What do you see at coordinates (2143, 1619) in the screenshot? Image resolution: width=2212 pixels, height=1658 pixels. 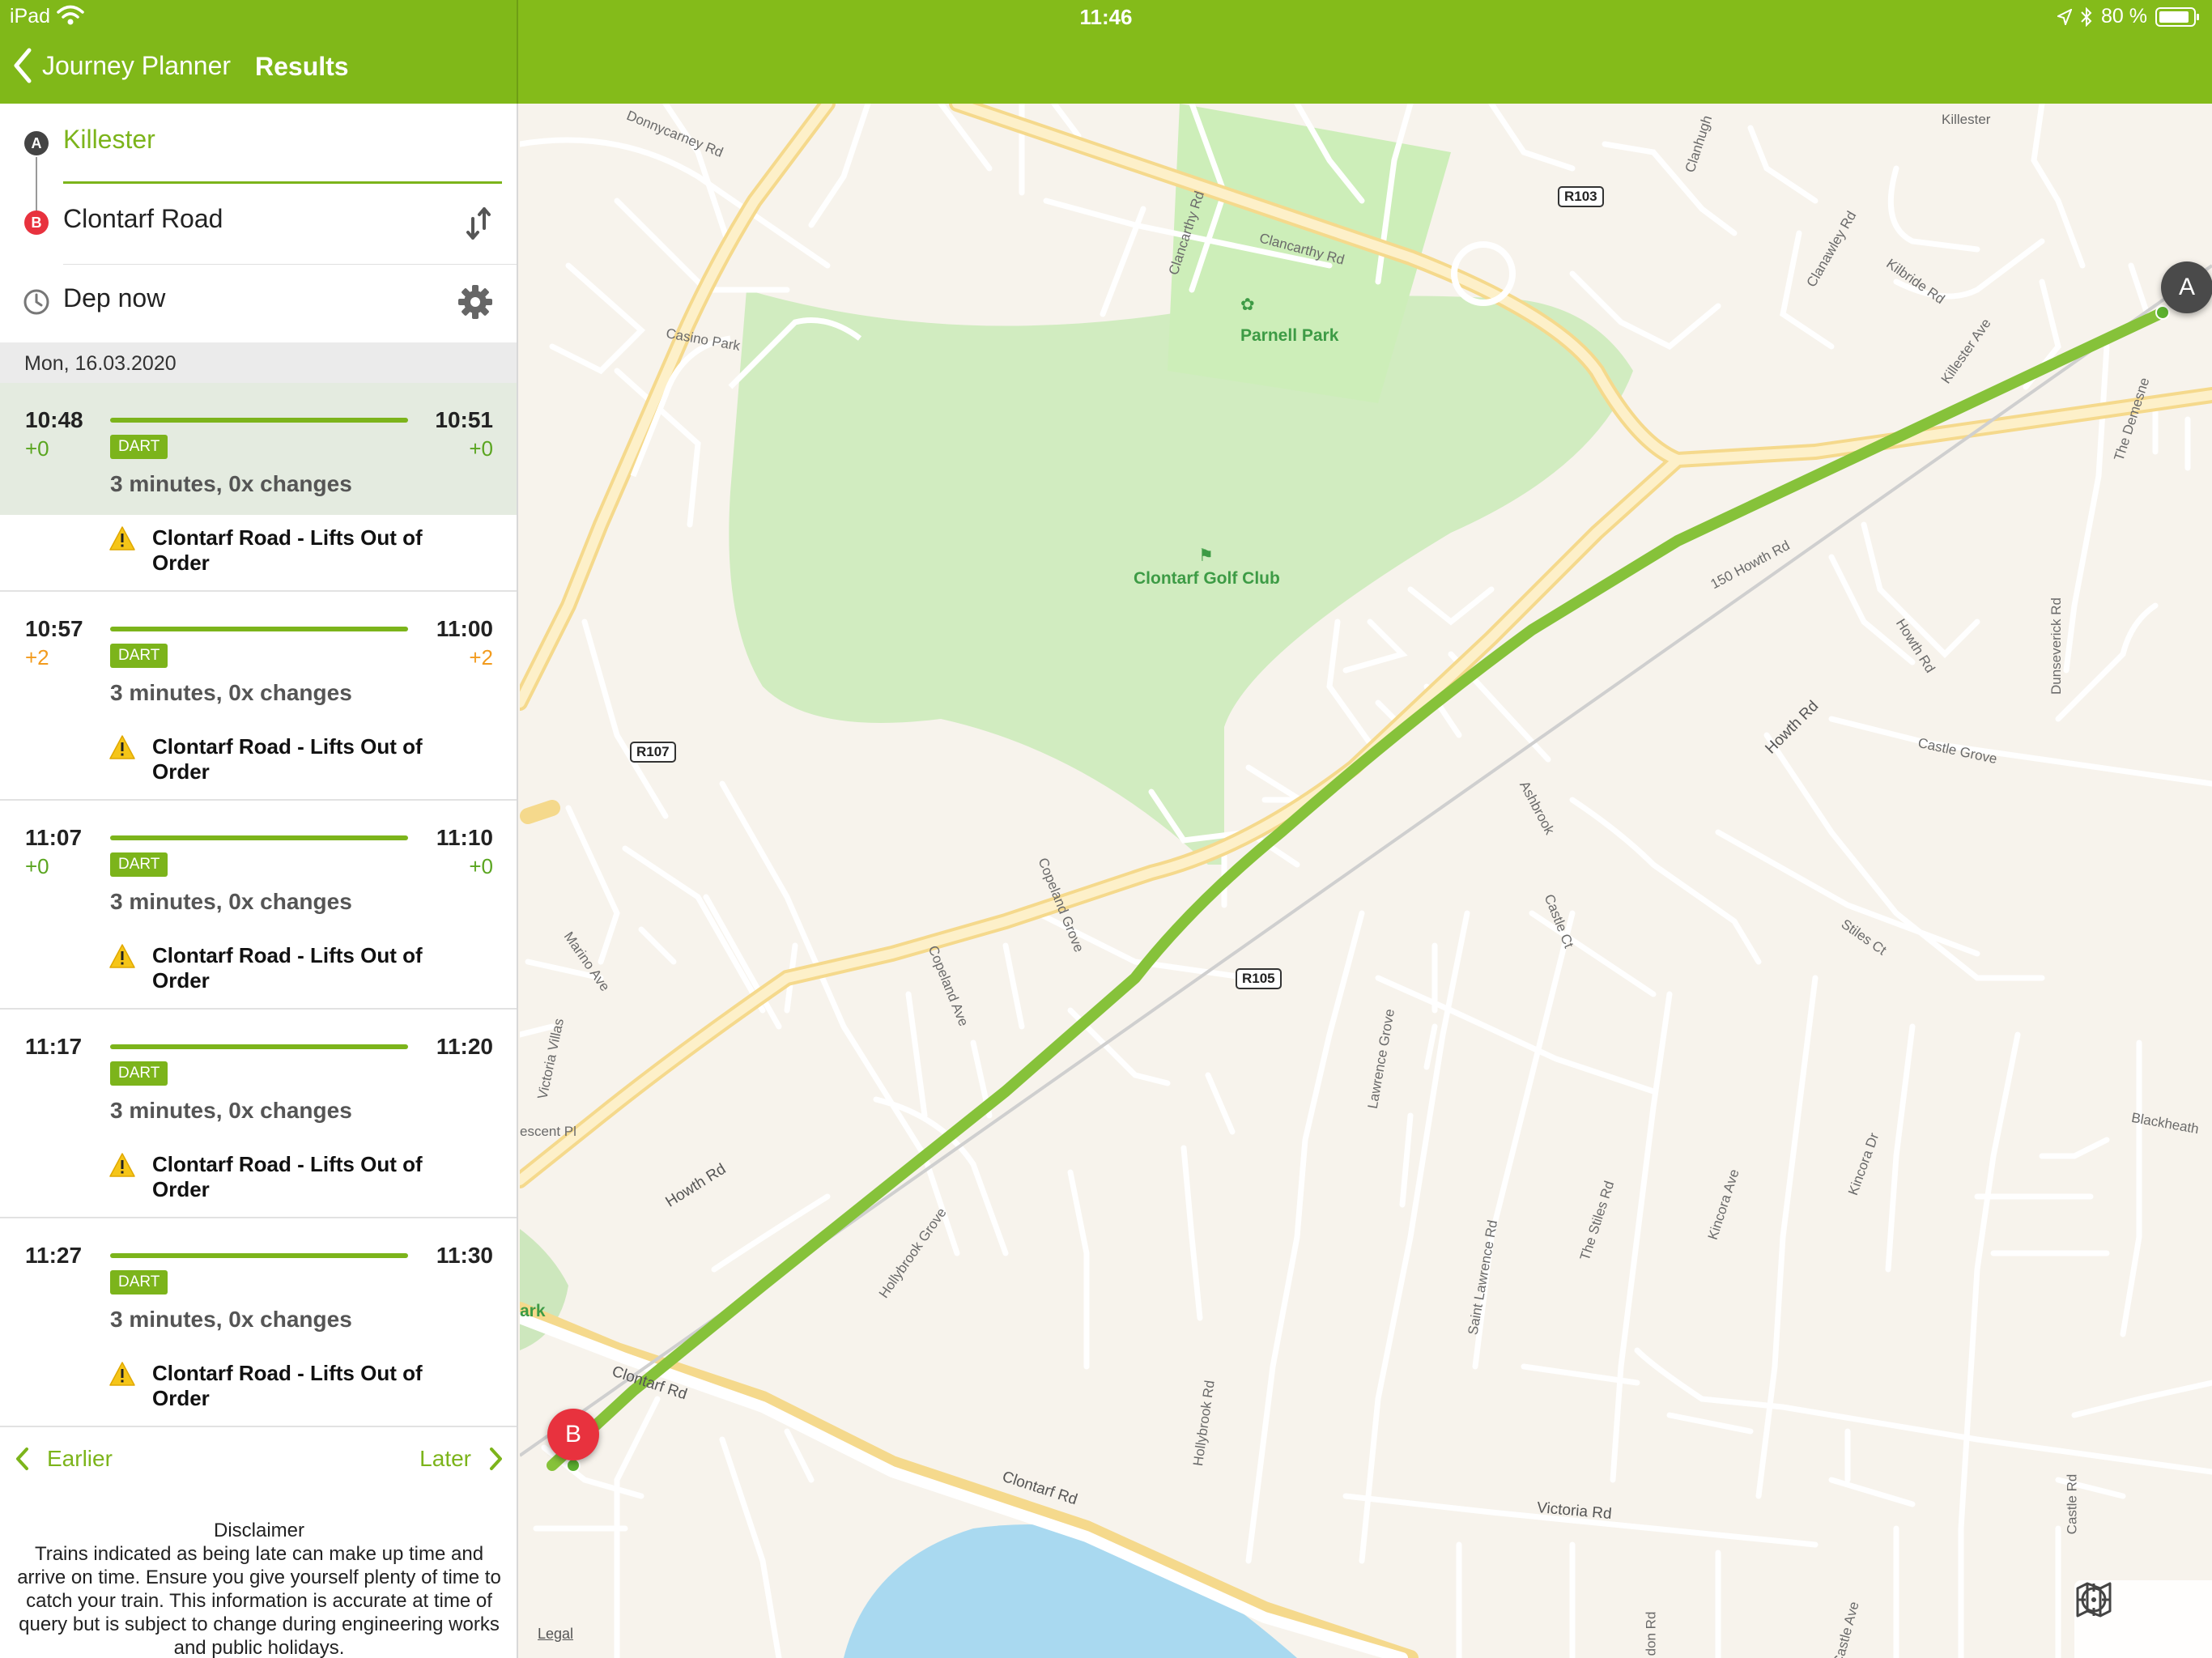 I see `map-controls` at bounding box center [2143, 1619].